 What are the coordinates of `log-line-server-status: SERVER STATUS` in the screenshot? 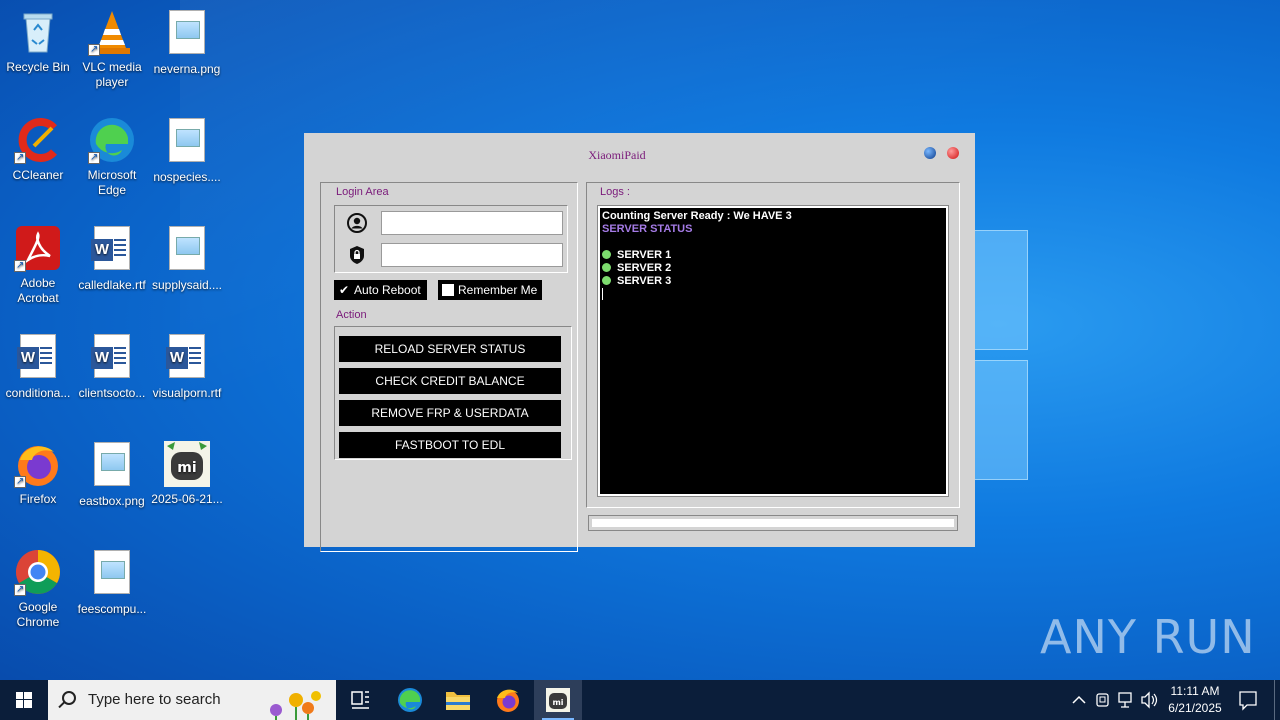 It's located at (647, 229).